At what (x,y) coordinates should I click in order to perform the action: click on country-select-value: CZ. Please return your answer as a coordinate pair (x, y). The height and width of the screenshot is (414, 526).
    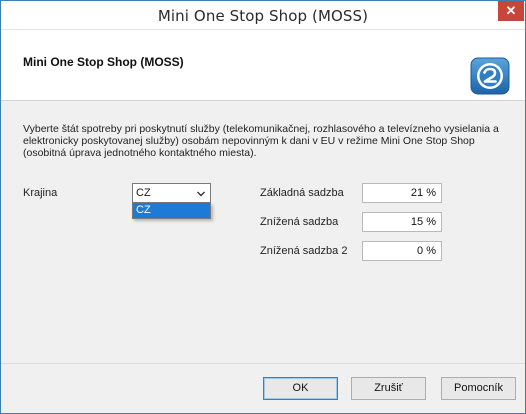
    Looking at the image, I should click on (143, 193).